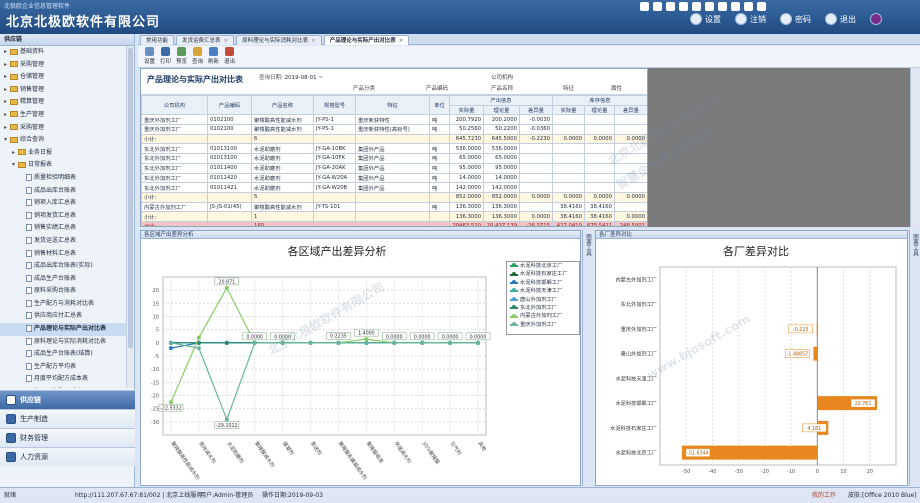 This screenshot has width=920, height=503. I want to click on nav-item: 销项入库汇总表, so click(63, 203).